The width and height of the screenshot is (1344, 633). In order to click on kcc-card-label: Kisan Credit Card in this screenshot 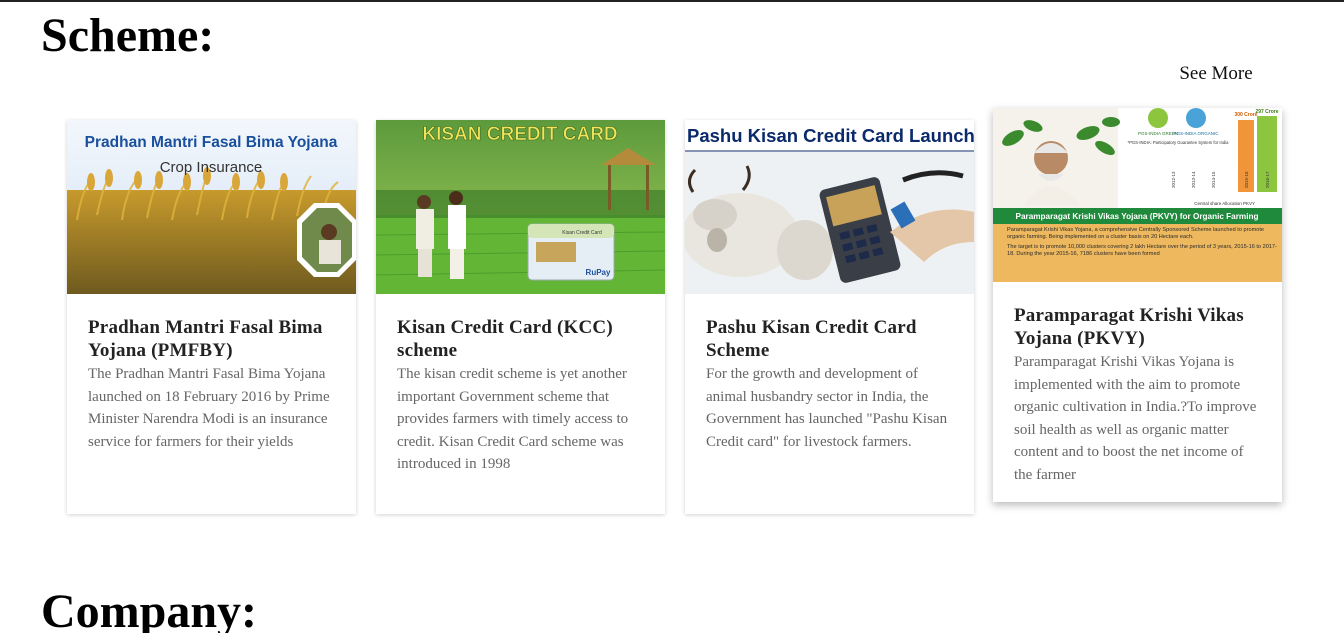, I will do `click(582, 233)`.